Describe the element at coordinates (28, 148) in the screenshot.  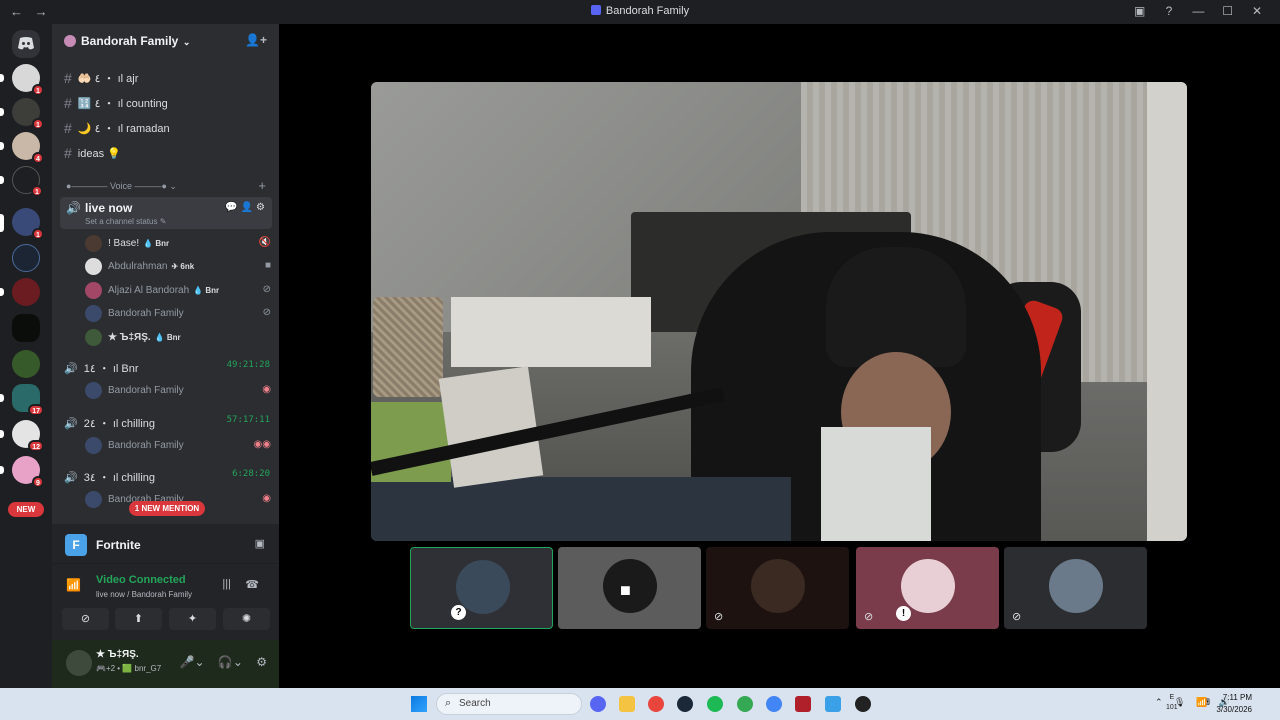
I see `server-icon: 4` at that location.